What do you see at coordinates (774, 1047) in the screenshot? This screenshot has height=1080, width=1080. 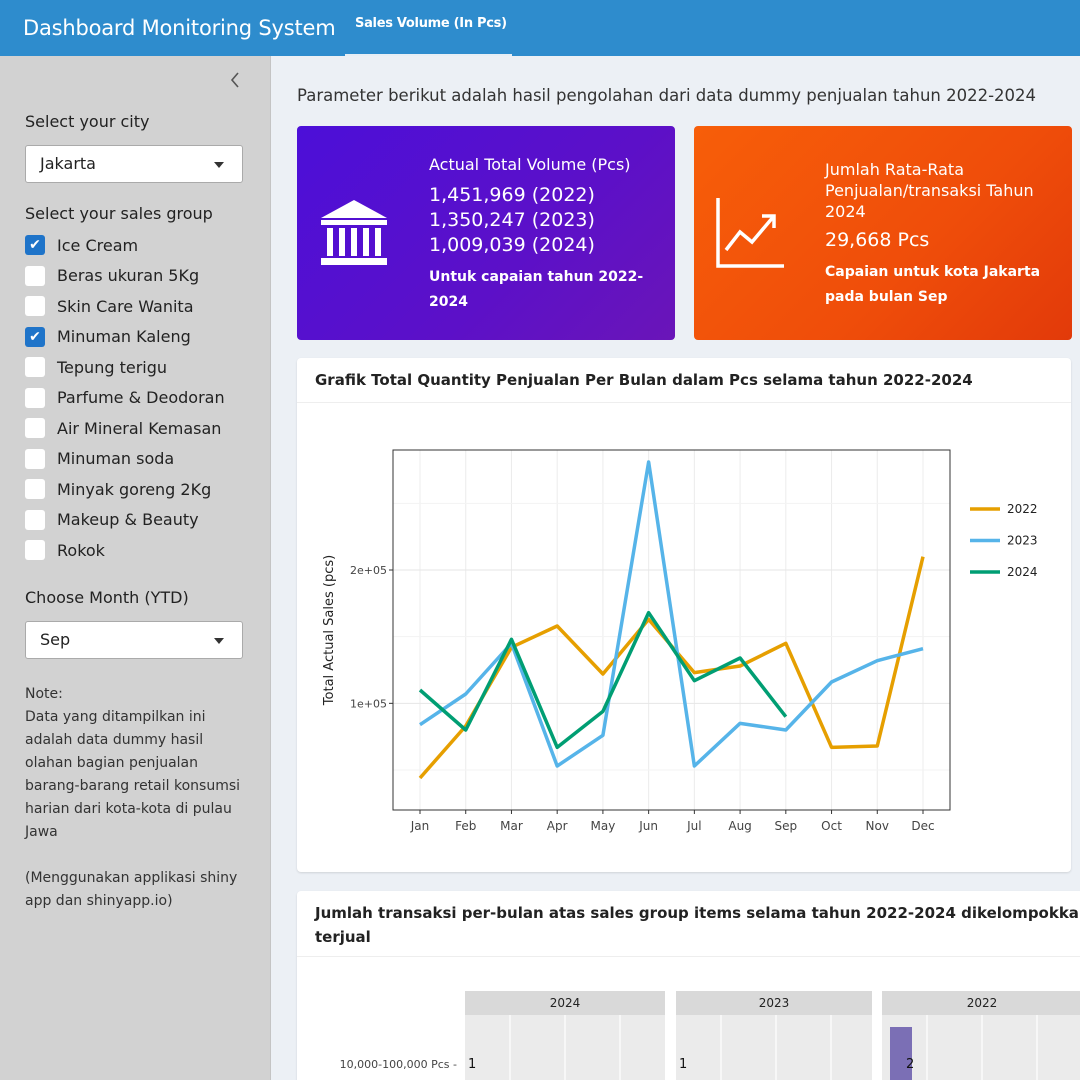 I see `facet-panel` at bounding box center [774, 1047].